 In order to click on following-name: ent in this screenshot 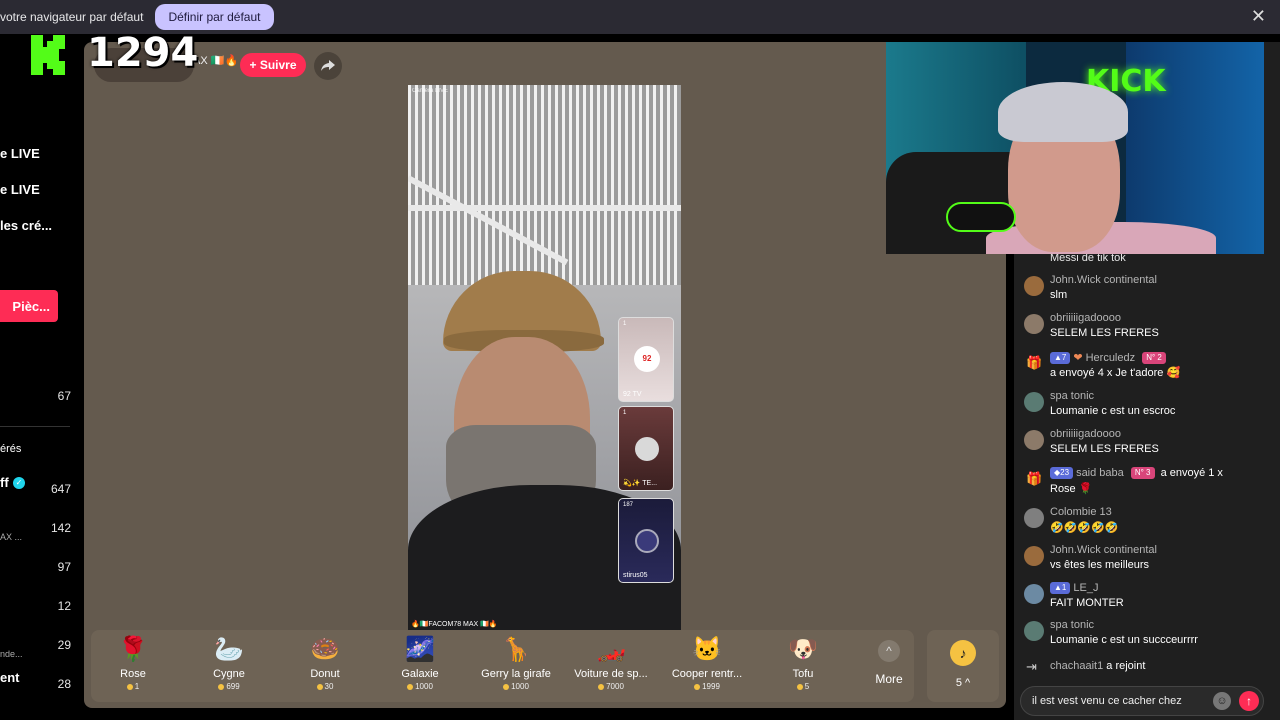, I will do `click(10, 677)`.